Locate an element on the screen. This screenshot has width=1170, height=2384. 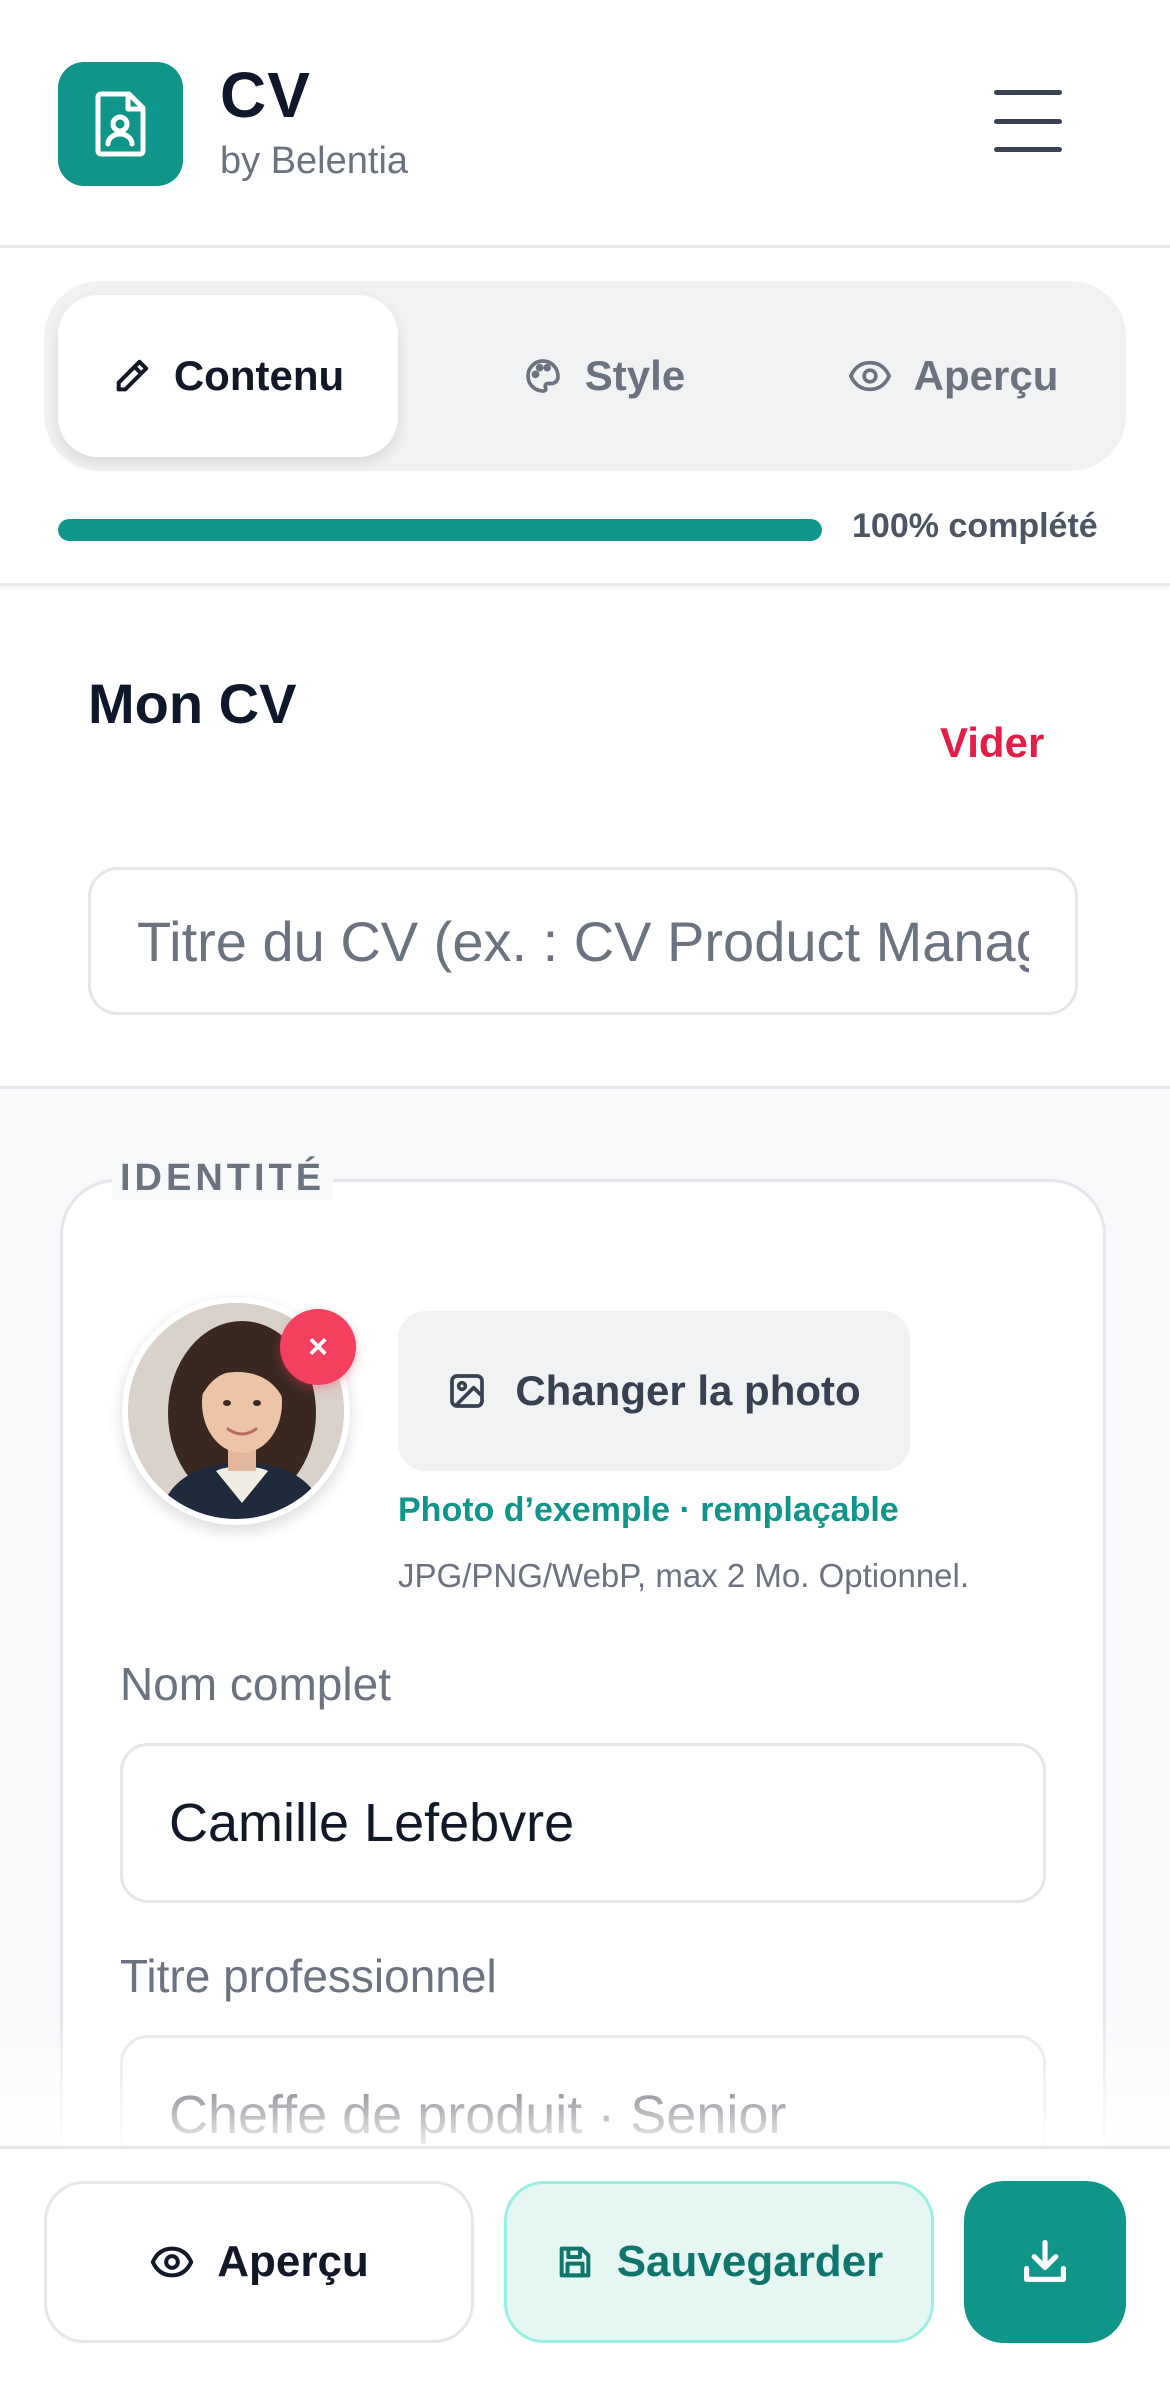
document-person-icon is located at coordinates (120, 124).